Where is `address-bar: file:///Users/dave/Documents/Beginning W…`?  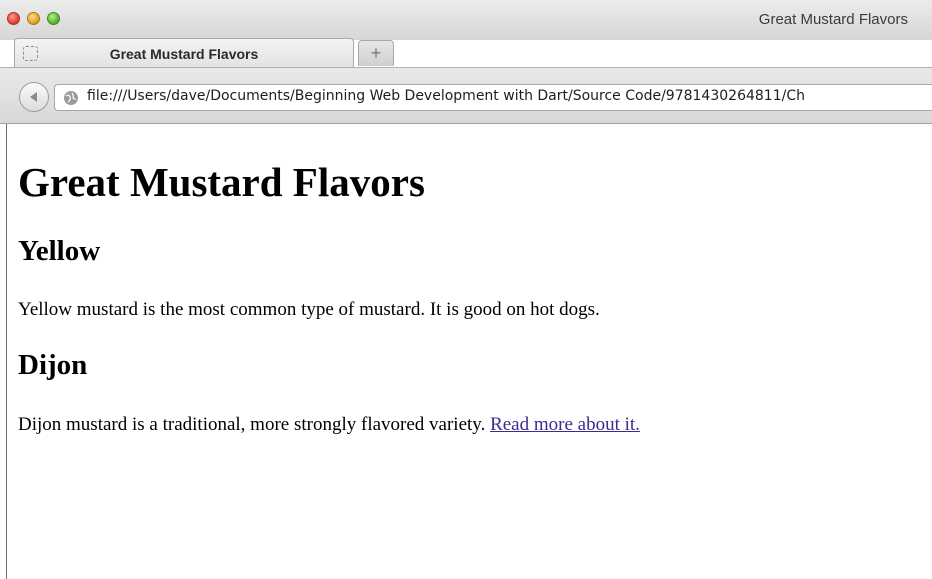 address-bar: file:///Users/dave/Documents/Beginning W… is located at coordinates (493, 97).